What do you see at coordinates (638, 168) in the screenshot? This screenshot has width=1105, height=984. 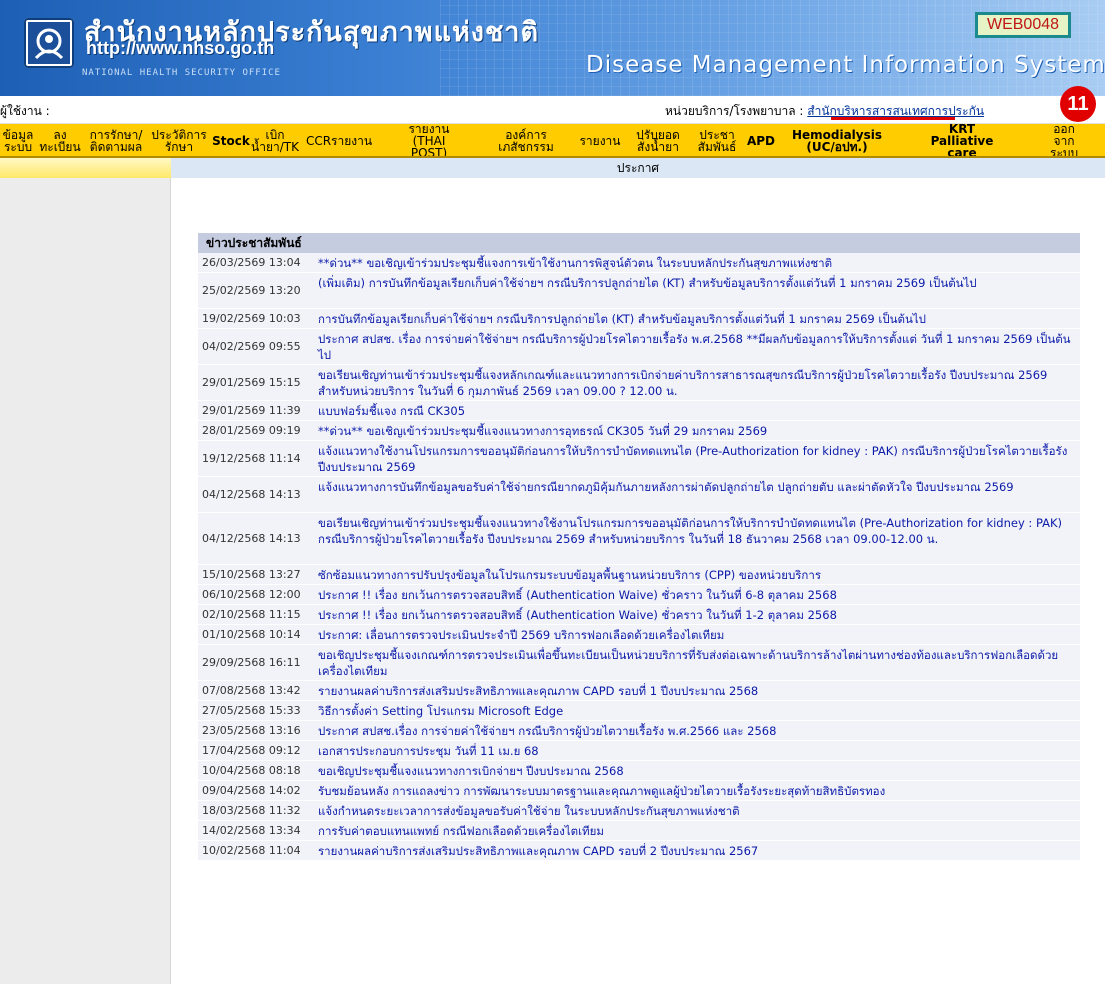 I see `notice-header: ประกาศ` at bounding box center [638, 168].